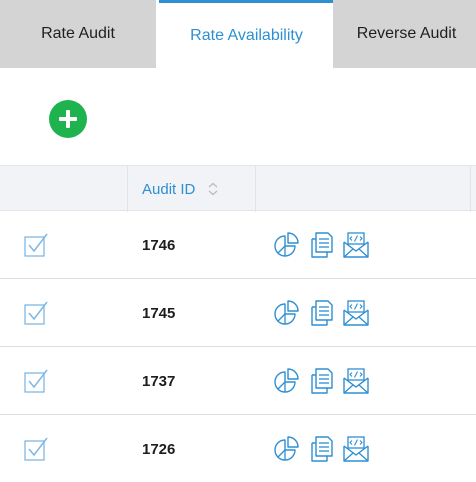  Describe the element at coordinates (159, 313) in the screenshot. I see `audit-id-cell: 1745` at that location.